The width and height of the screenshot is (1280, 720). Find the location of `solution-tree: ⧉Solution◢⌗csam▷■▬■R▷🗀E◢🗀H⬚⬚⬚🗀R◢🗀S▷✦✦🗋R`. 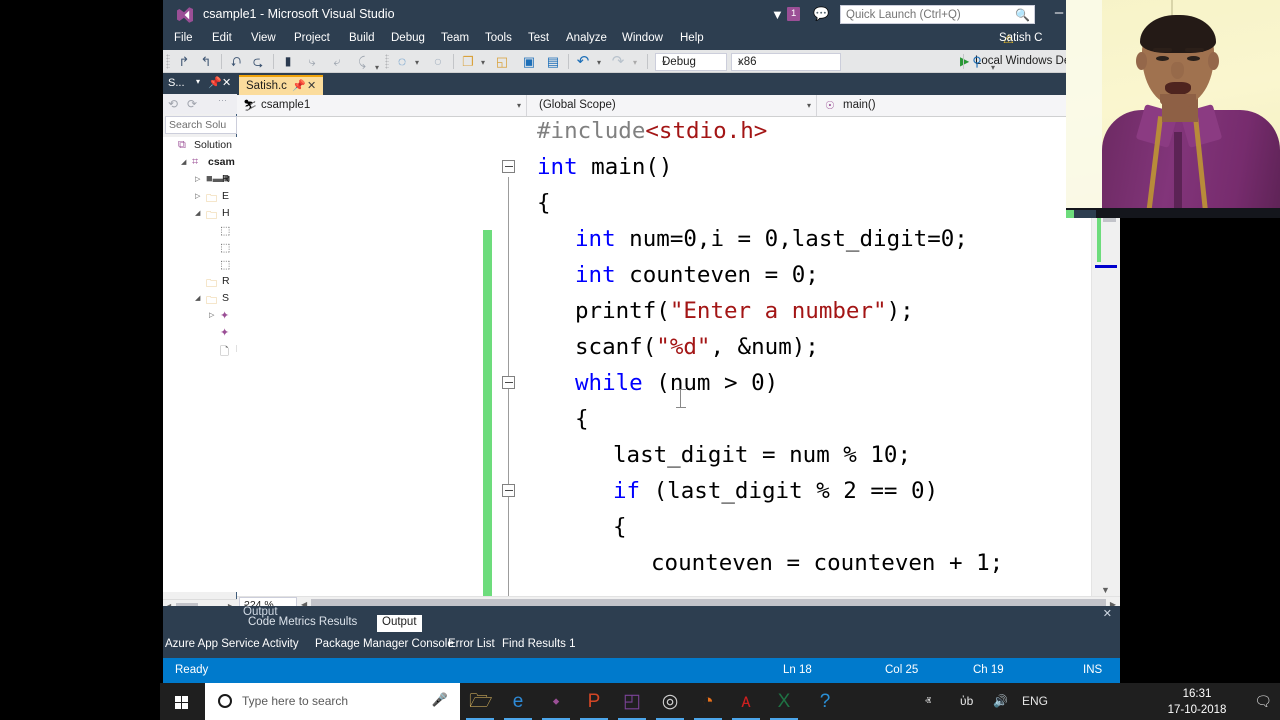

solution-tree: ⧉Solution◢⌗csam▷■▬■R▷🗀E◢🗀H⬚⬚⬚🗀R◢🗀S▷✦✦🗋R is located at coordinates (200, 364).